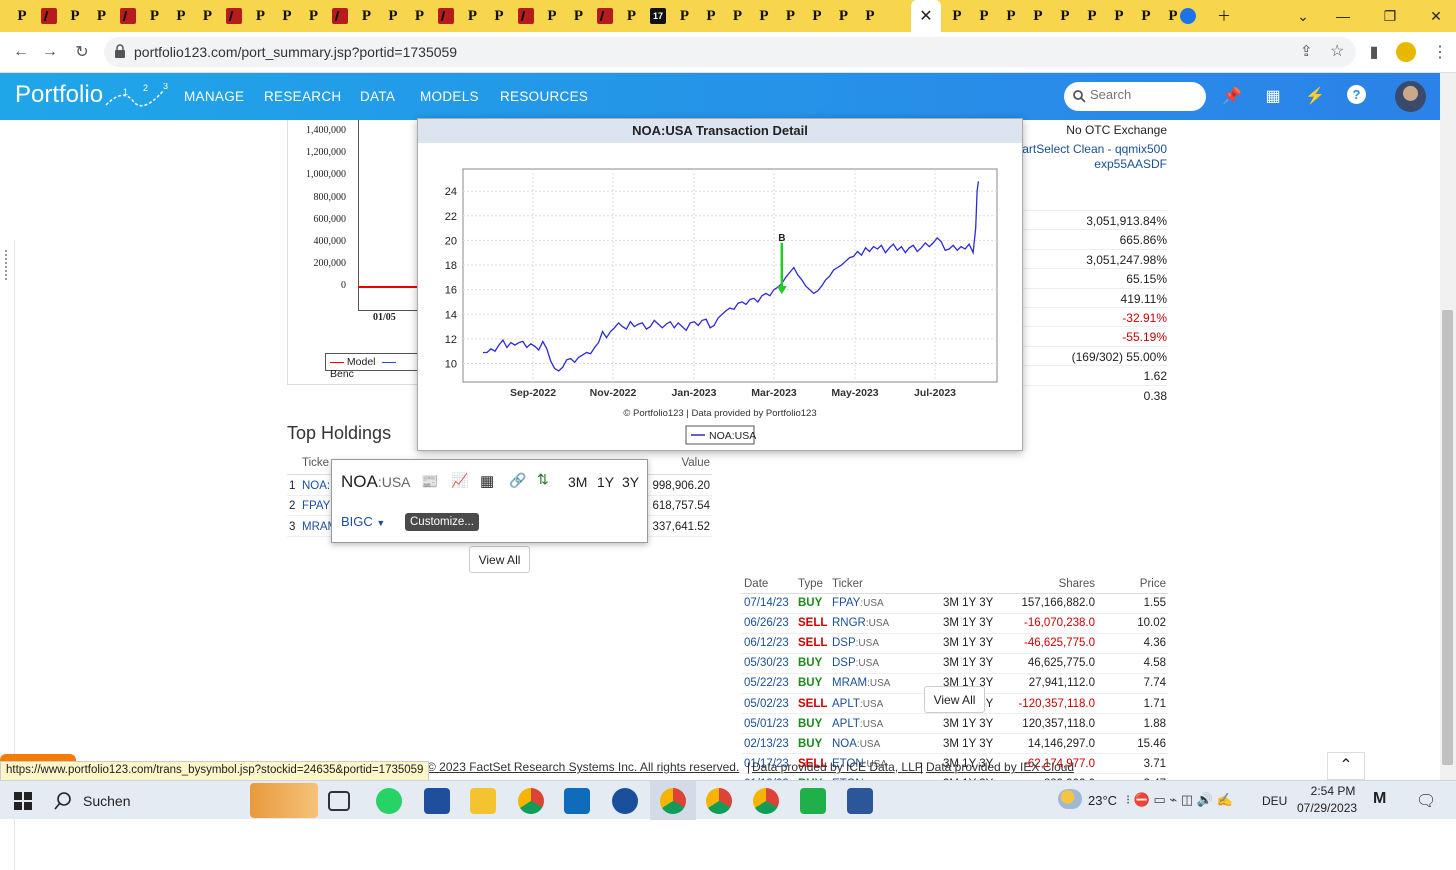 The height and width of the screenshot is (870, 1456). Describe the element at coordinates (483, 801) in the screenshot. I see `file-explorer-icon` at that location.